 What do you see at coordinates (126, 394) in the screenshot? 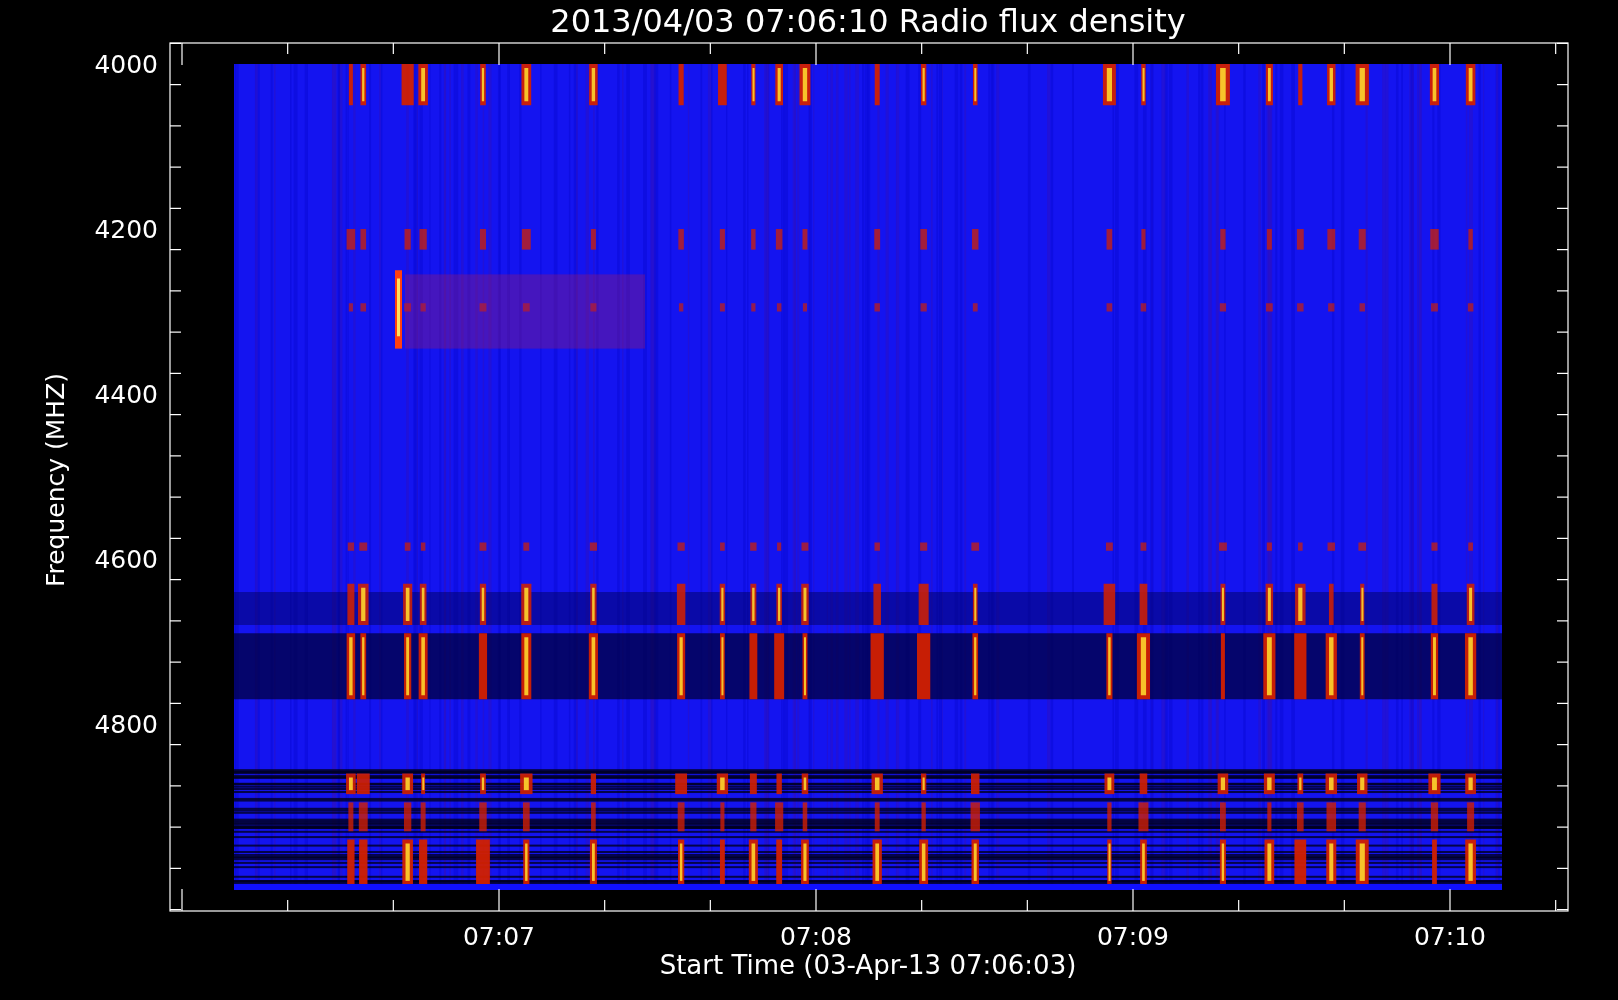
I see `y-tick-label: 4400` at bounding box center [126, 394].